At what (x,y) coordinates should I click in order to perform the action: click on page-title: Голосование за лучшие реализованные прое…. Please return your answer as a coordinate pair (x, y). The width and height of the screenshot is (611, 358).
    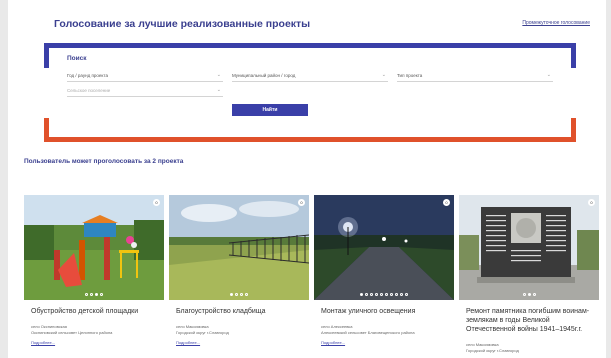
    Looking at the image, I should click on (182, 24).